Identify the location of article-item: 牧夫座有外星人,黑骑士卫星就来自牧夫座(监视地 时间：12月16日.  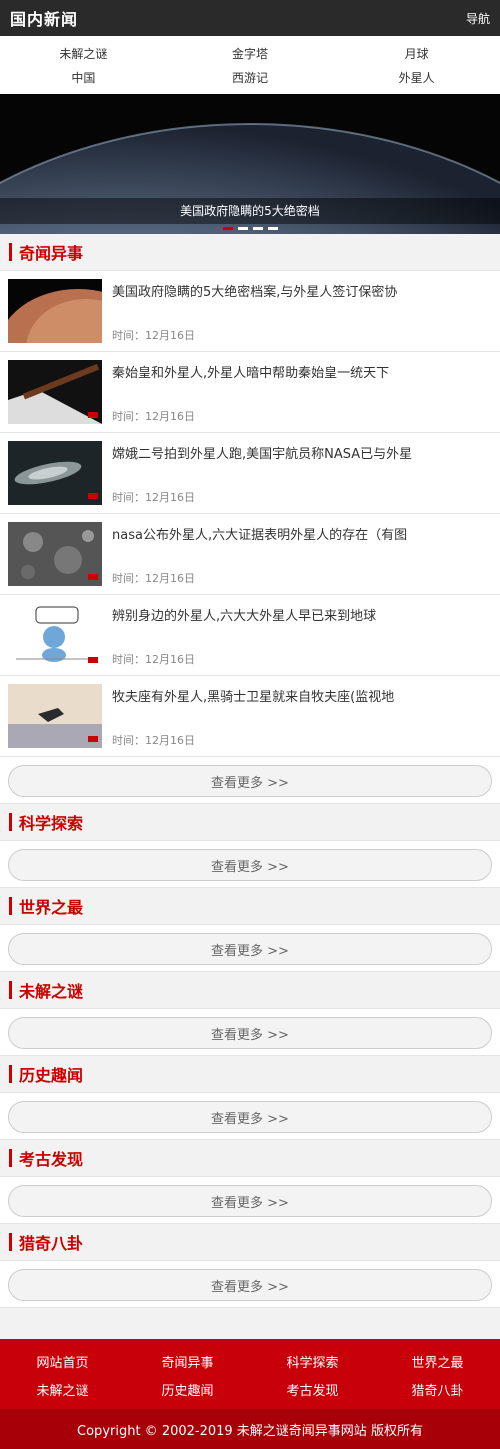
(250, 716).